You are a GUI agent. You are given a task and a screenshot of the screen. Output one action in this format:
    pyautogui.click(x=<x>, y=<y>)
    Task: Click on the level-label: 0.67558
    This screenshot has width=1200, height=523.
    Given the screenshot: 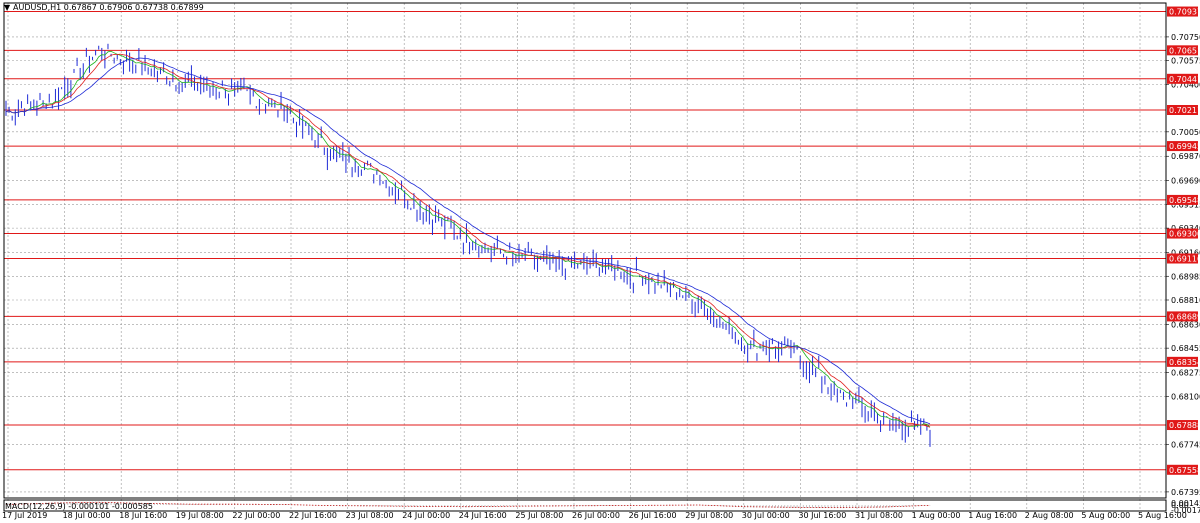 What is the action you would take?
    pyautogui.click(x=1184, y=470)
    